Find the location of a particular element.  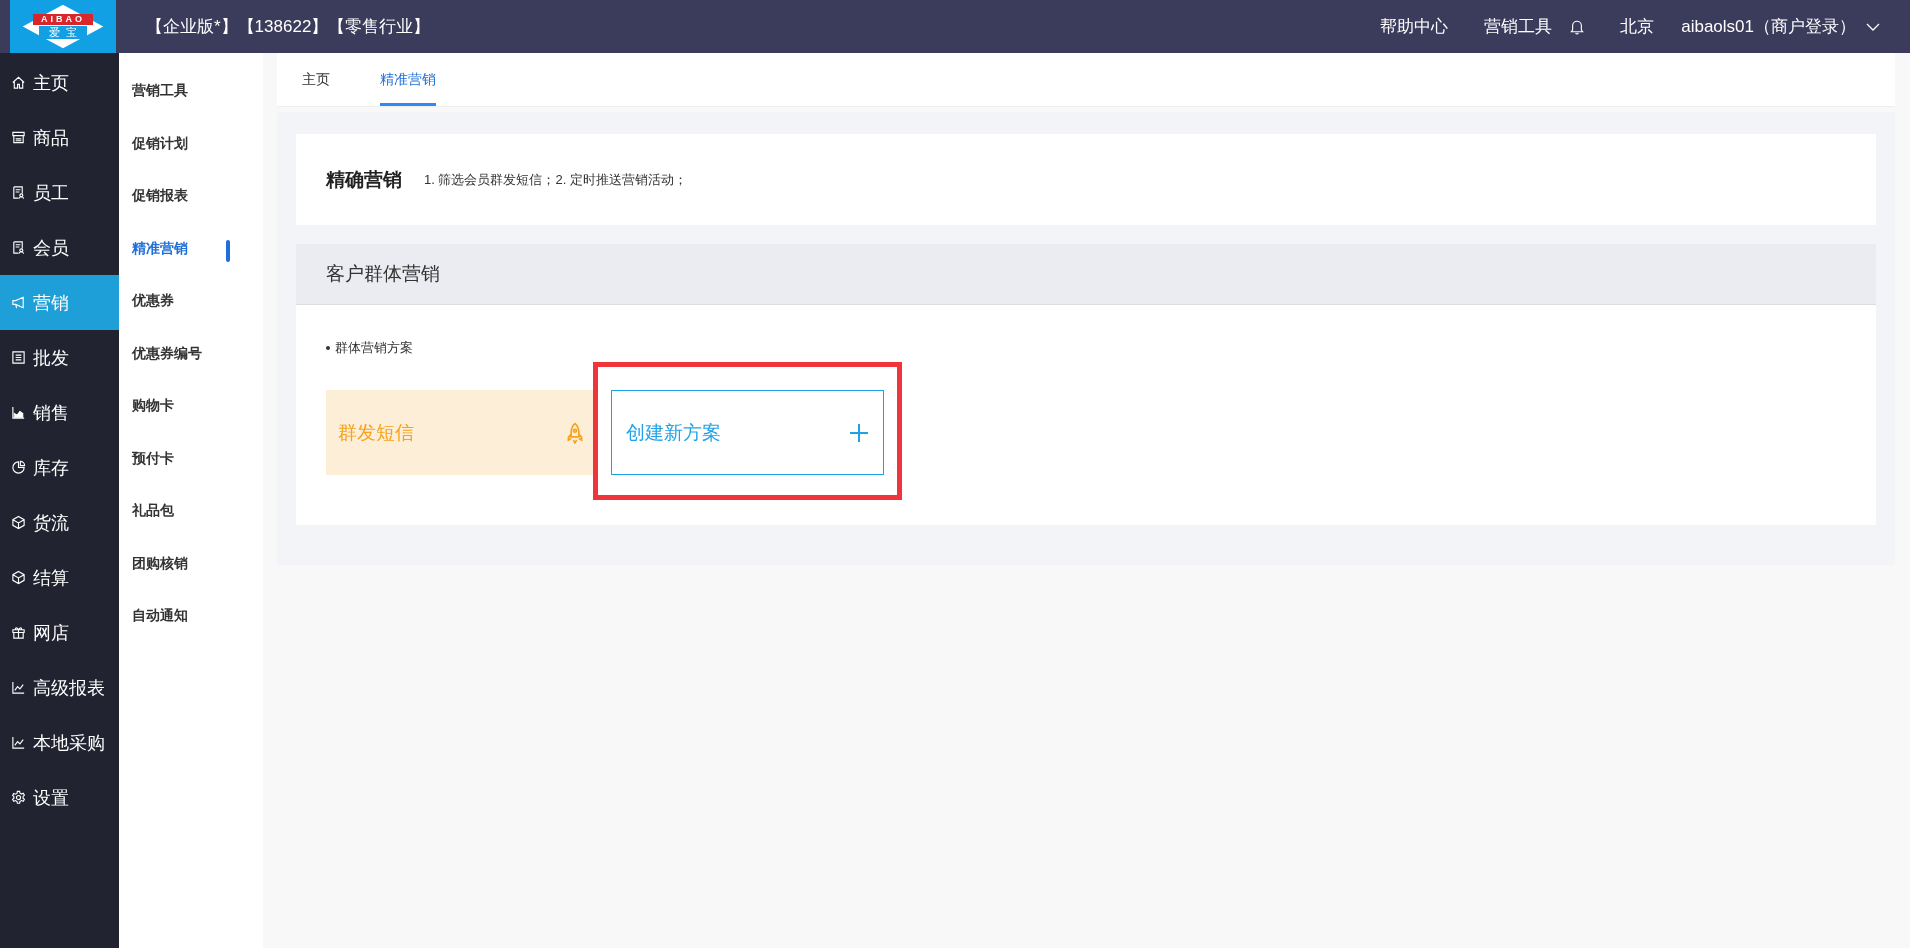

section-title: 客户群体营销 is located at coordinates (383, 274).